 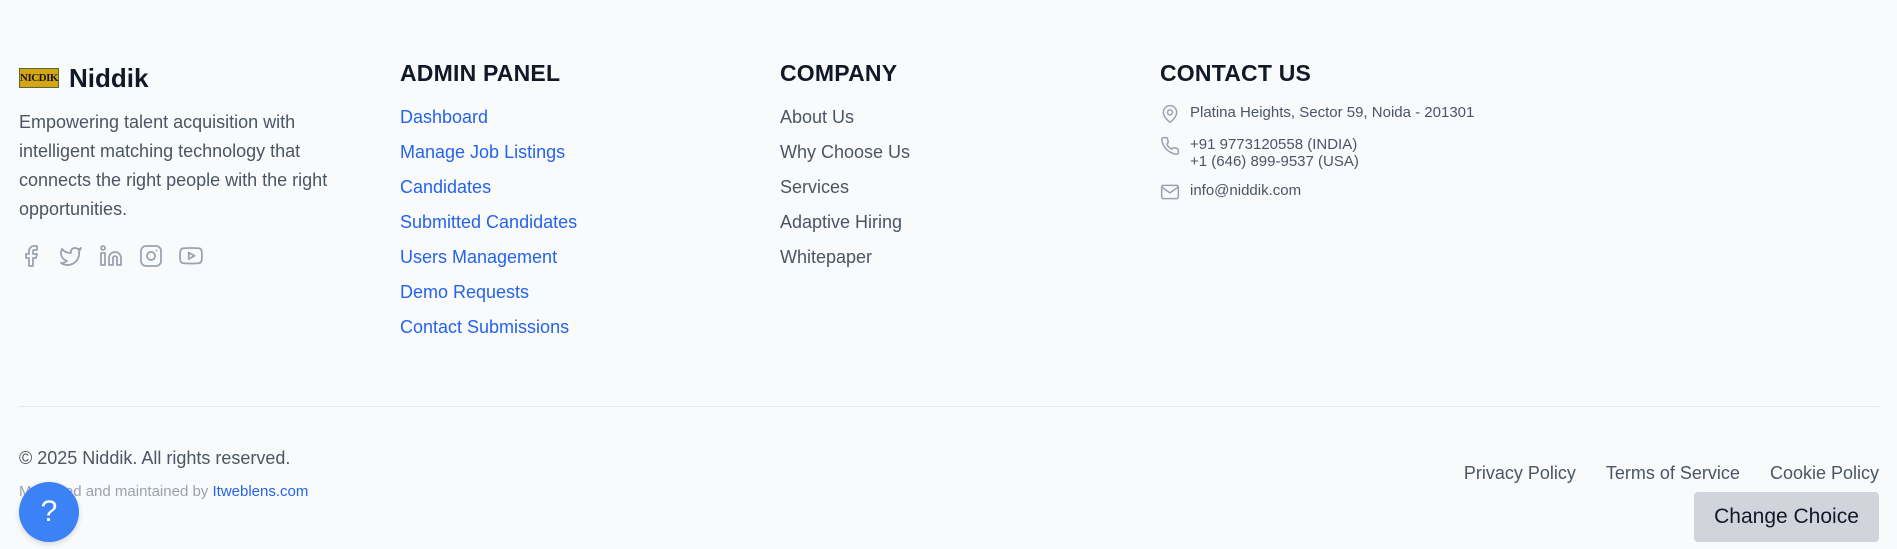 What do you see at coordinates (1170, 114) in the screenshot?
I see `map-pin-icon` at bounding box center [1170, 114].